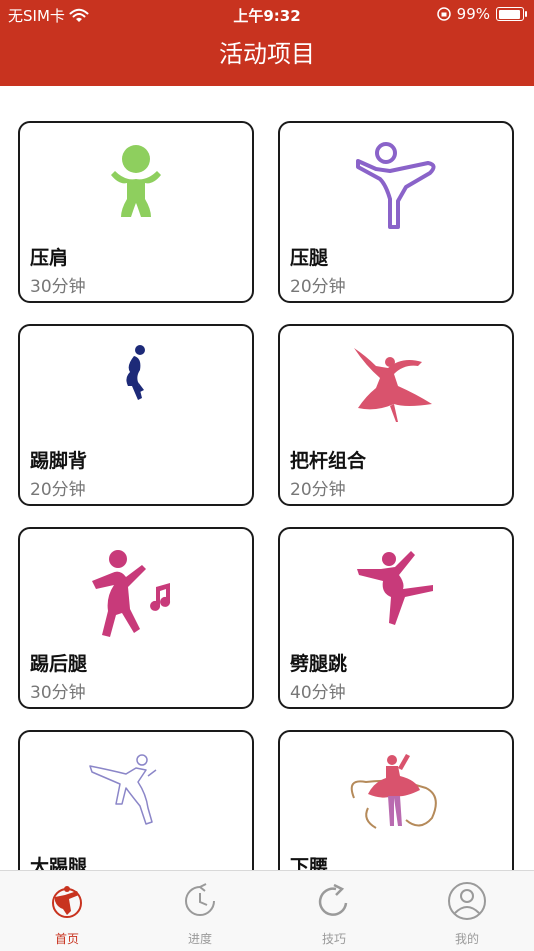  I want to click on activity-name: 劈腿跳, so click(319, 664).